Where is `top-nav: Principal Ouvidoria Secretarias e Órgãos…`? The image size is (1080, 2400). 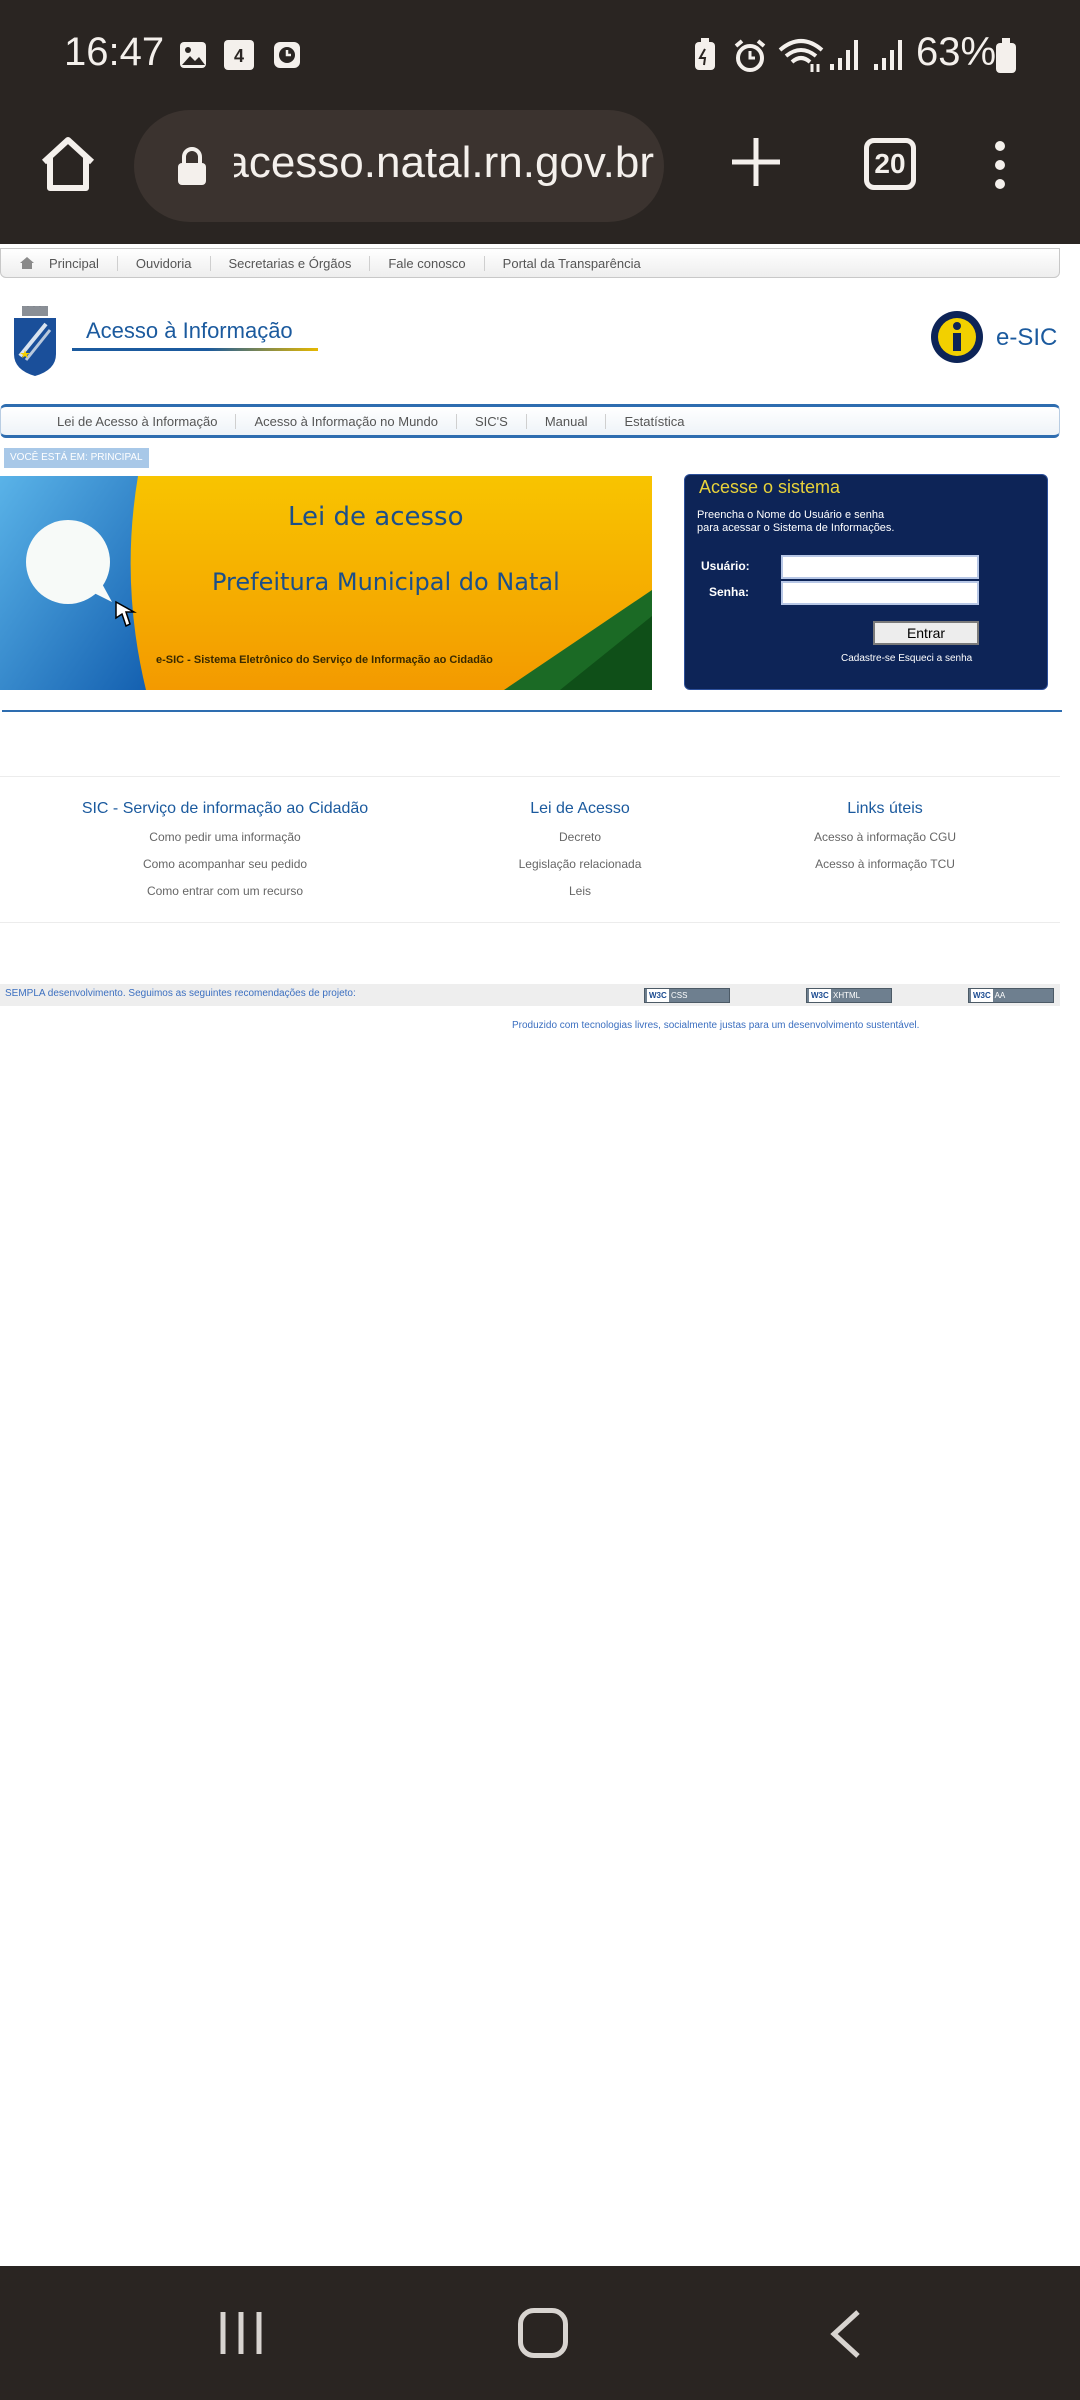
top-nav: Principal Ouvidoria Secretarias e Órgãos… is located at coordinates (530, 263).